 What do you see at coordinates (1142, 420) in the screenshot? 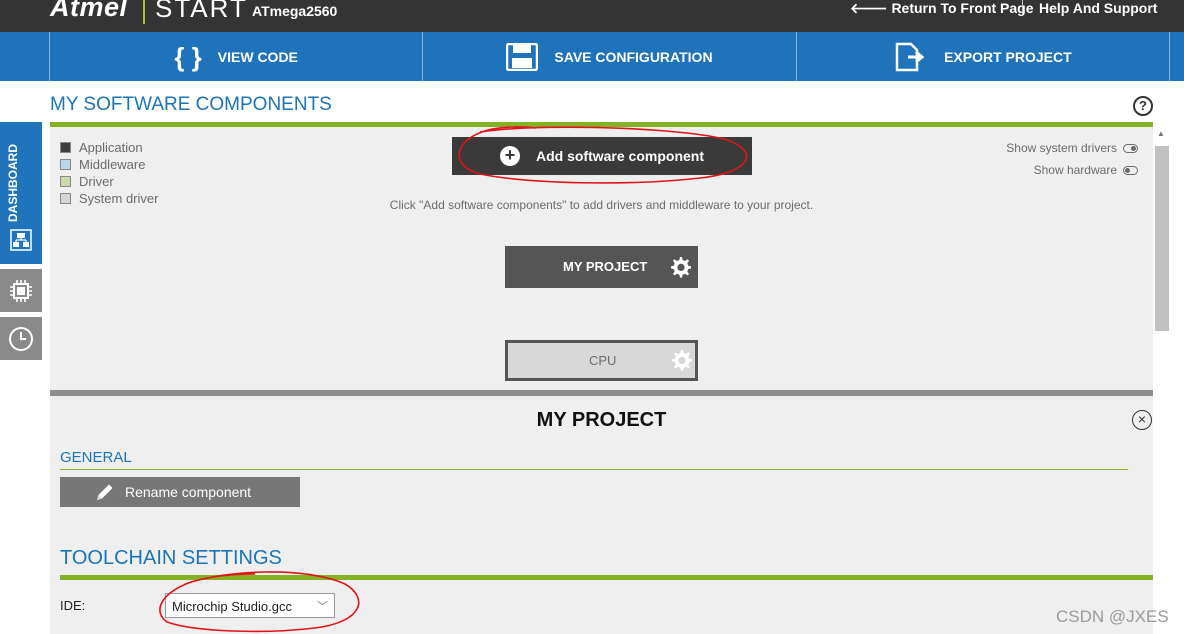
I see `close-icon: ×` at bounding box center [1142, 420].